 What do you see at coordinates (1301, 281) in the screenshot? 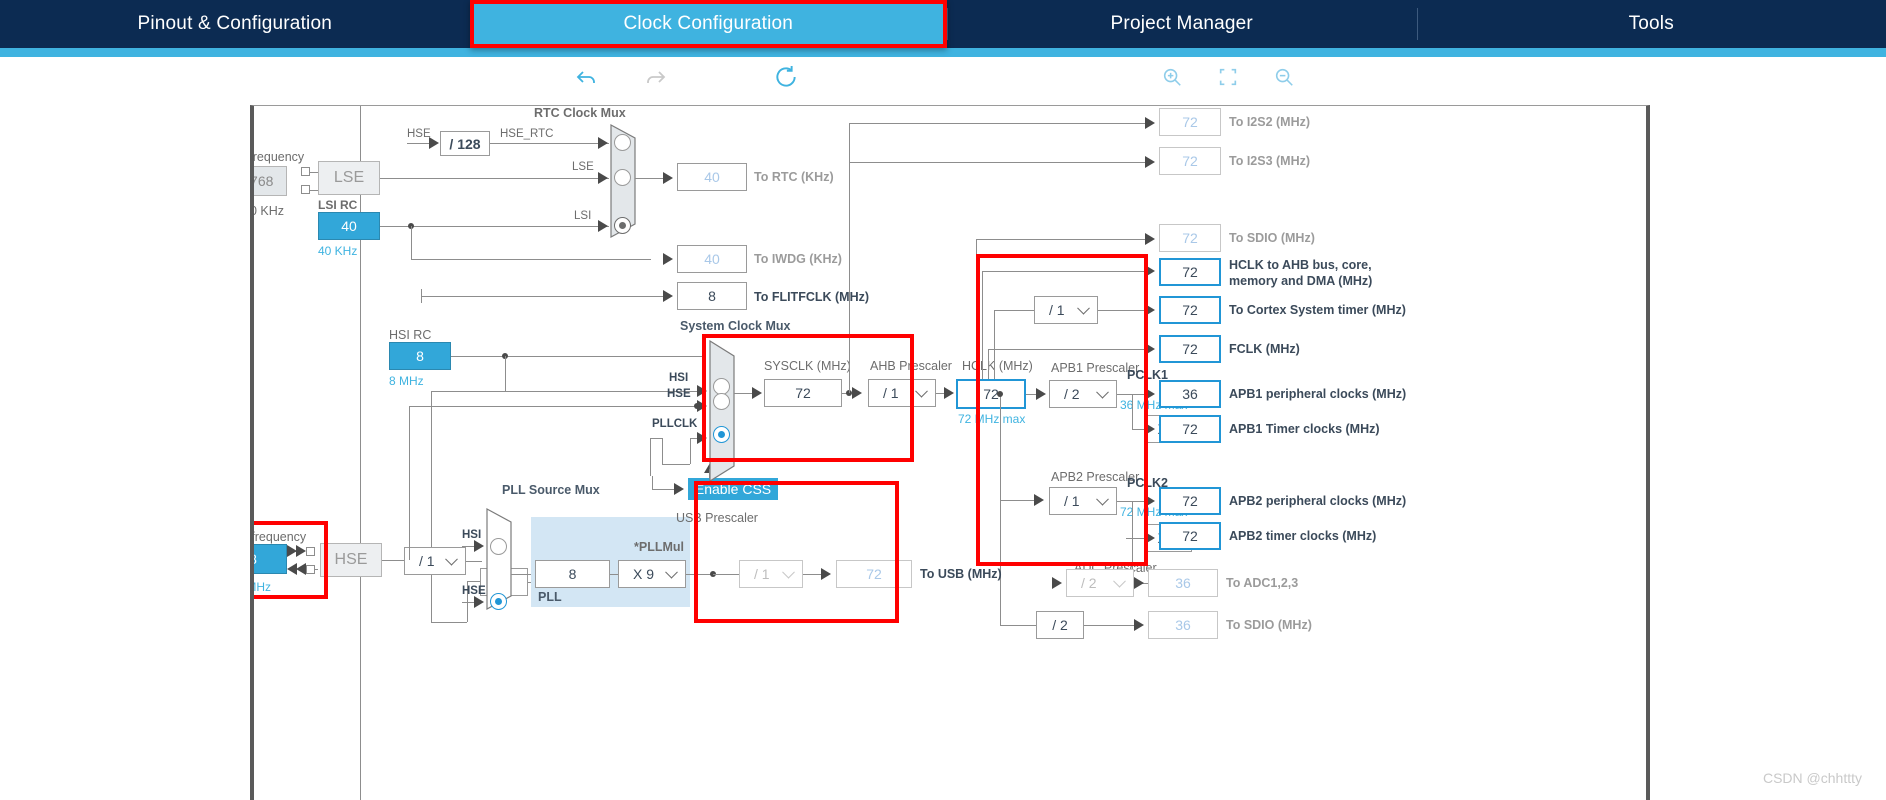
I see `hclk-ahb-bus-label-2: memory and DMA (MHz)` at bounding box center [1301, 281].